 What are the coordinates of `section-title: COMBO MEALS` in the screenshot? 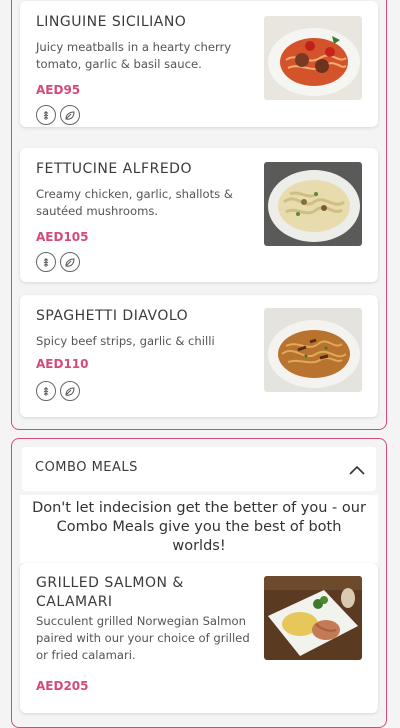 It's located at (86, 467).